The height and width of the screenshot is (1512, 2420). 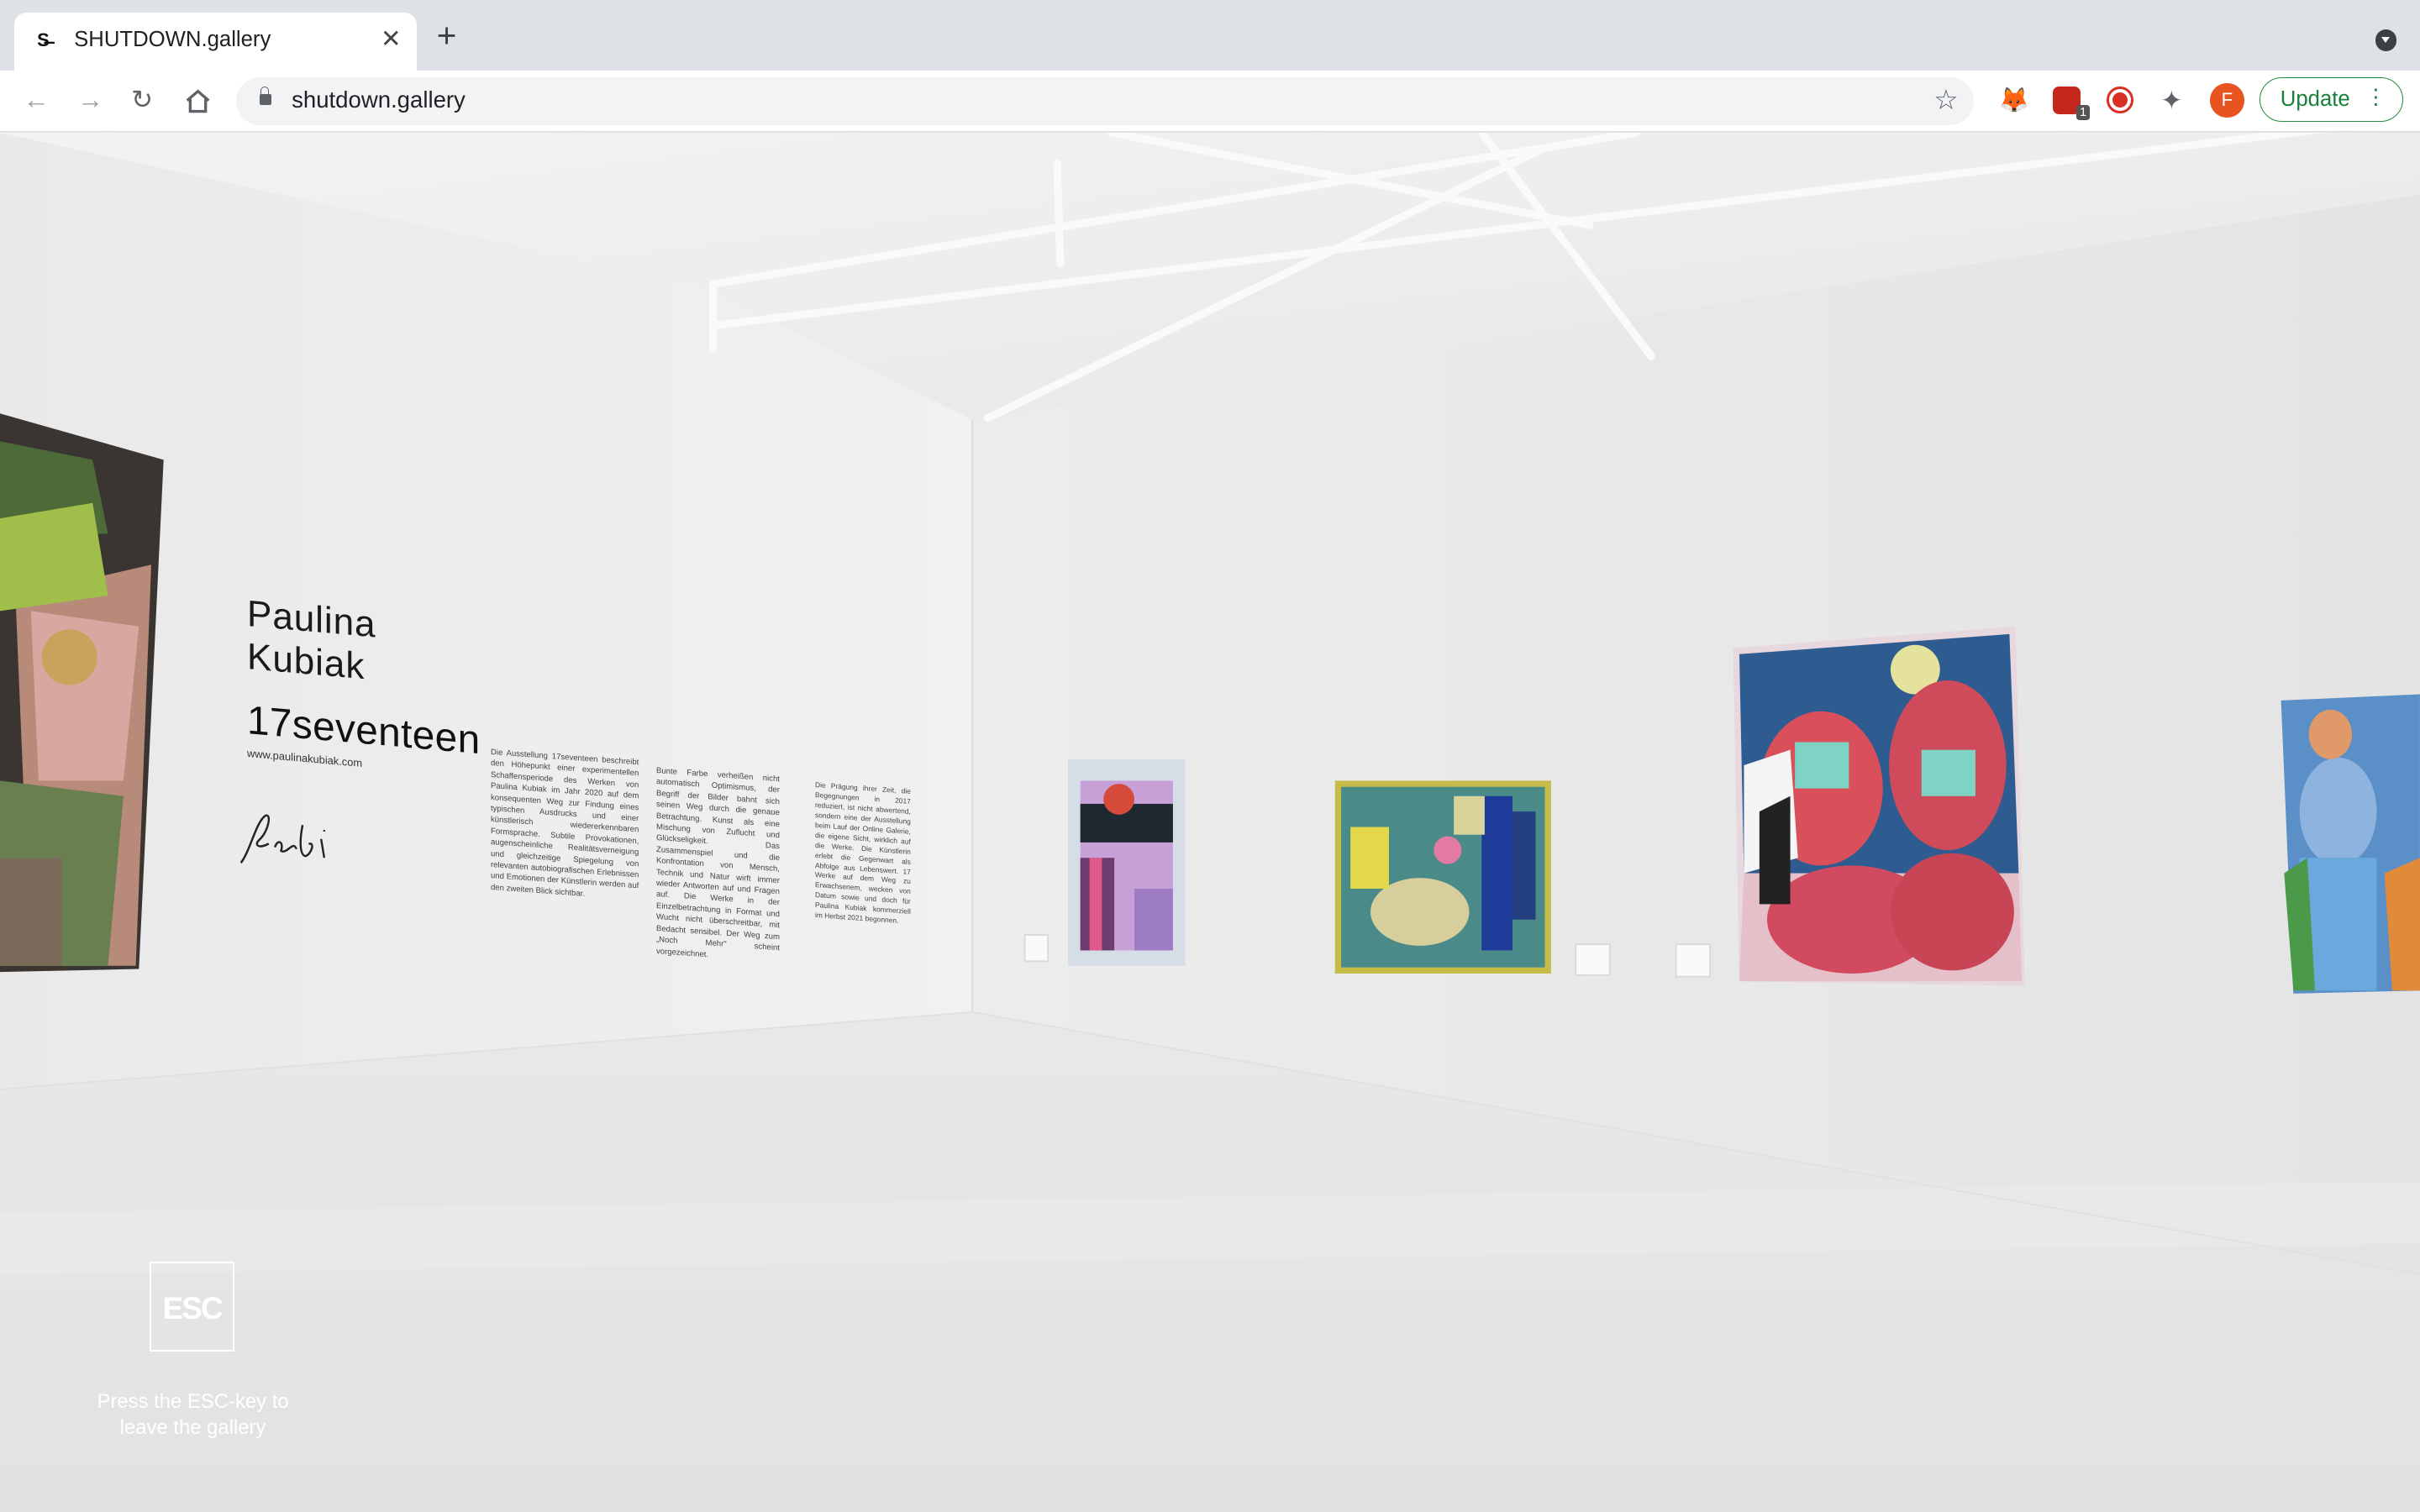 What do you see at coordinates (265, 95) in the screenshot?
I see `lock-icon` at bounding box center [265, 95].